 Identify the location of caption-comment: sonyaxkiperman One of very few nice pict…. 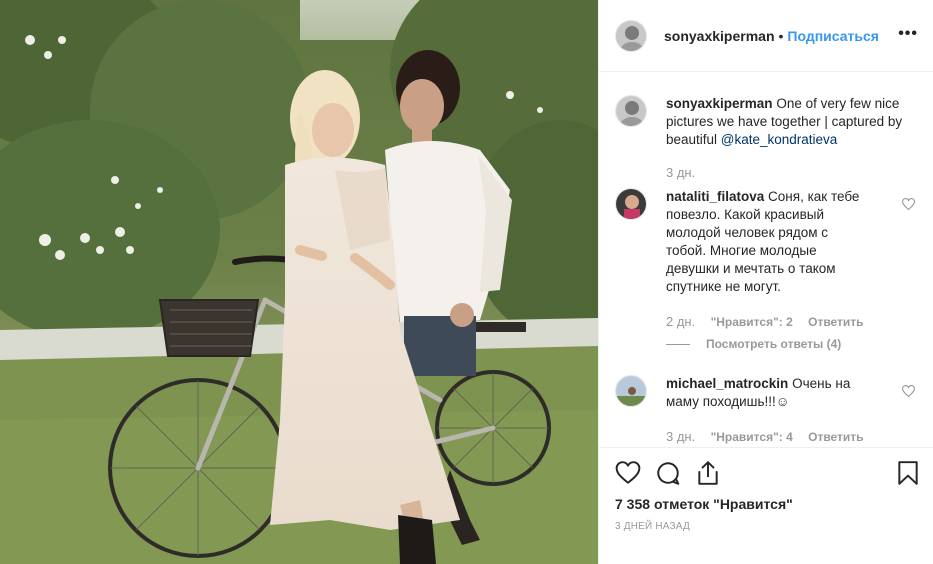
(770, 137).